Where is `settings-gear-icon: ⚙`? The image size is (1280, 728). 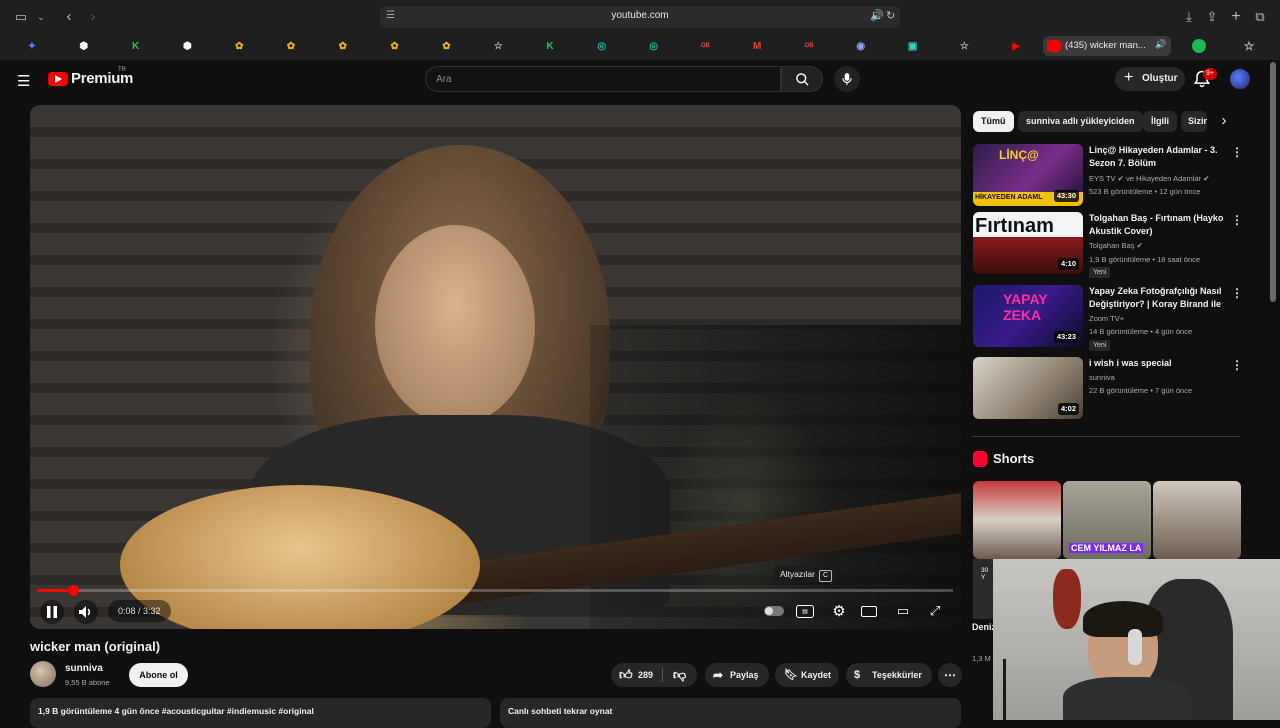 settings-gear-icon: ⚙ is located at coordinates (839, 611).